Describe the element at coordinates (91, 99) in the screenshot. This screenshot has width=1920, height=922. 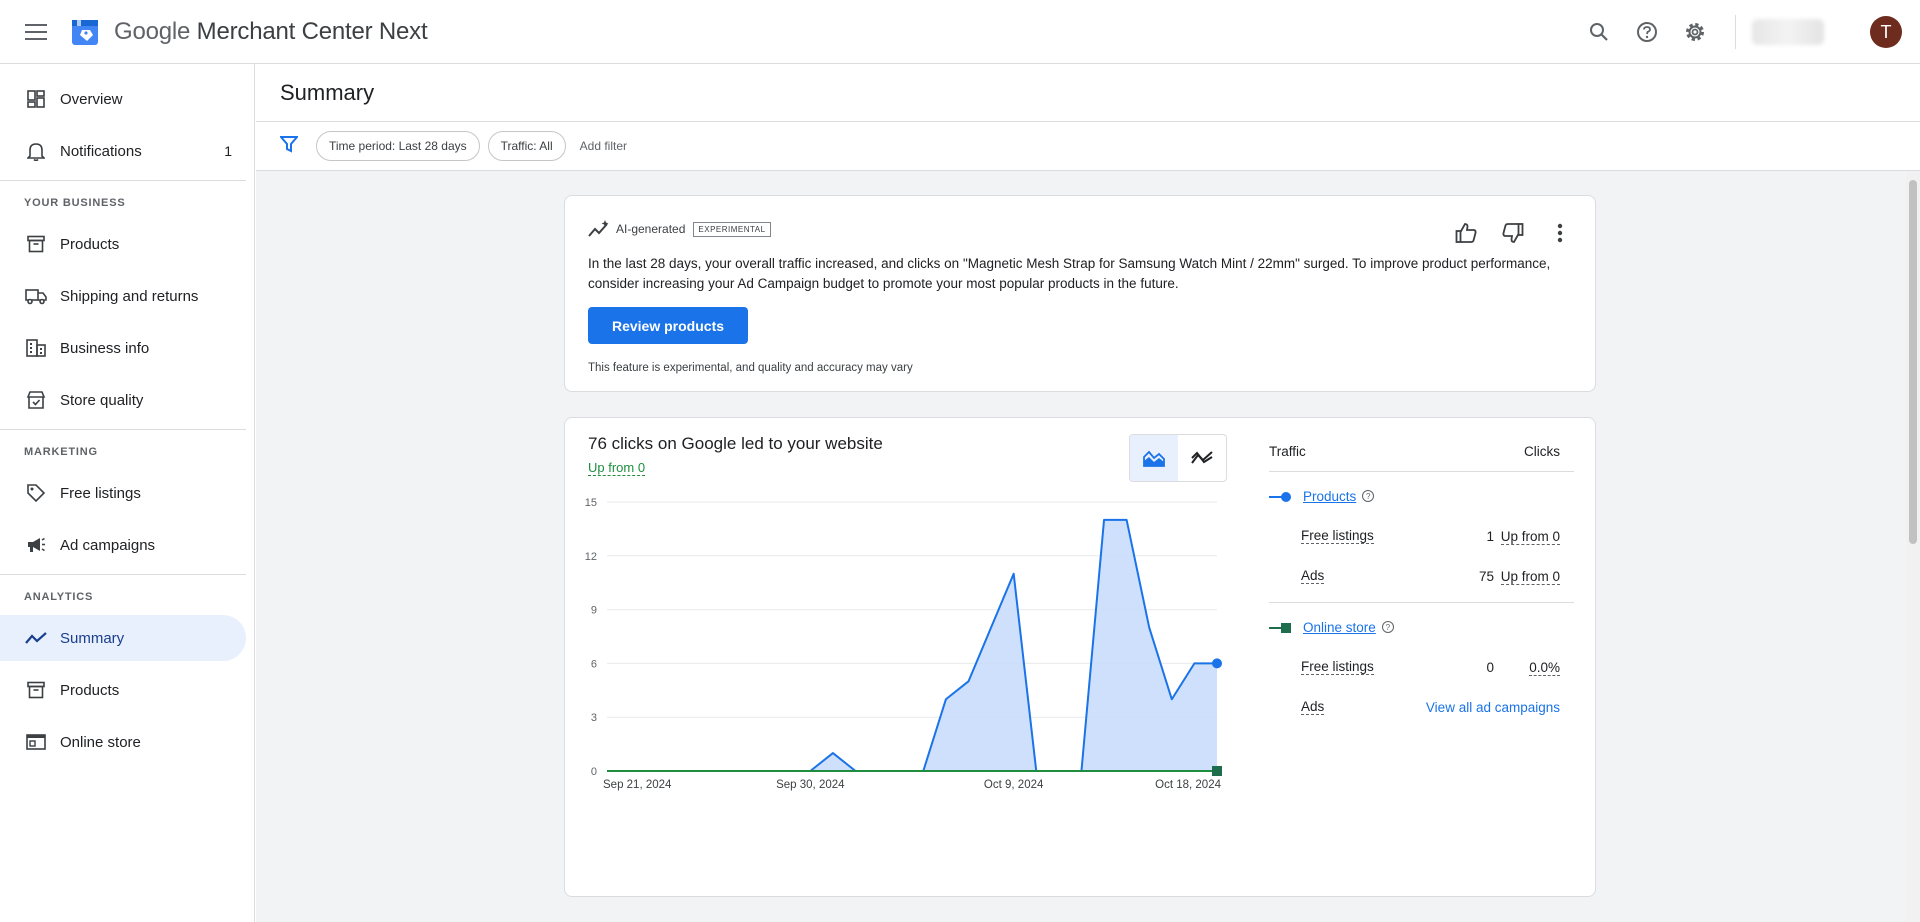
I see `nav-overview-label: Overview` at that location.